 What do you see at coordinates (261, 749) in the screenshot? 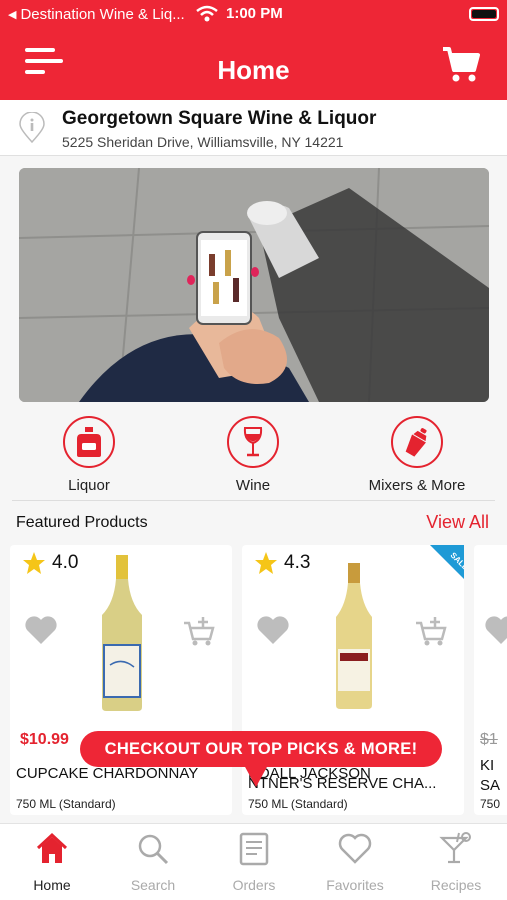
I see `promo-tooltip: CHECKOUT OUR TOP PICKS & MORE!` at bounding box center [261, 749].